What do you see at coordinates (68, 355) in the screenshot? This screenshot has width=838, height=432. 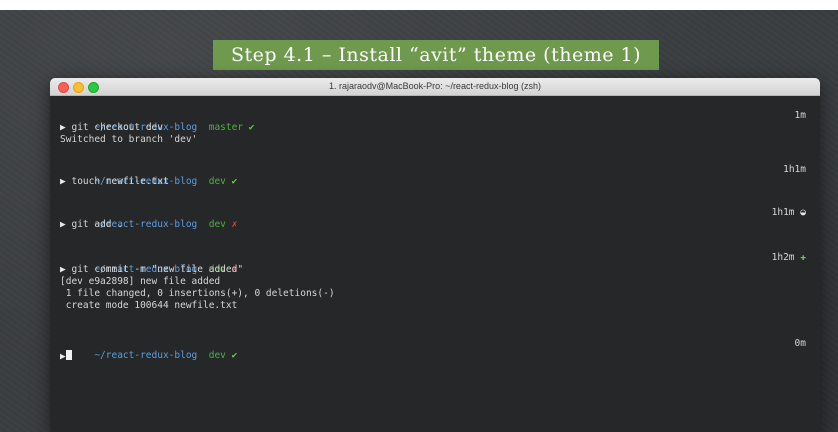 I see `text-cursor` at bounding box center [68, 355].